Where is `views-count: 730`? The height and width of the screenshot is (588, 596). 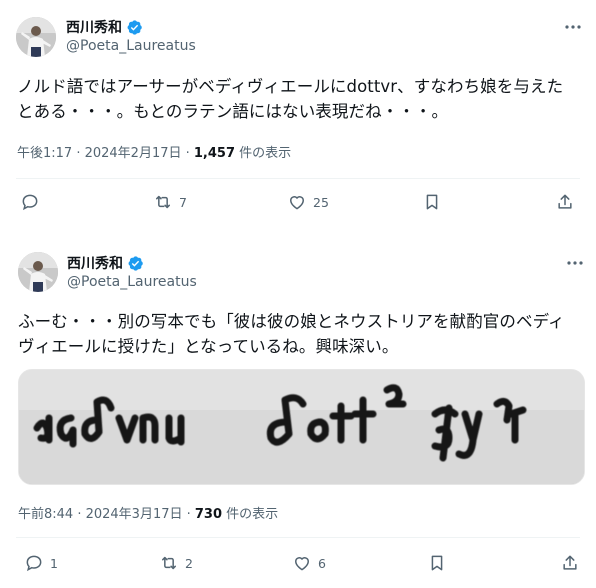 views-count: 730 is located at coordinates (208, 514).